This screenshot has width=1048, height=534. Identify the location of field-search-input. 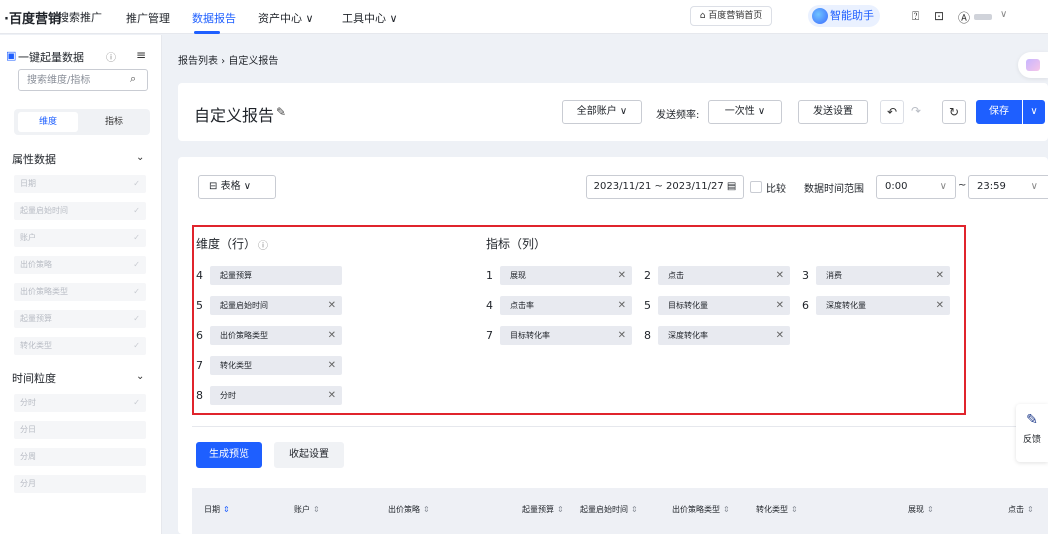
(83, 80).